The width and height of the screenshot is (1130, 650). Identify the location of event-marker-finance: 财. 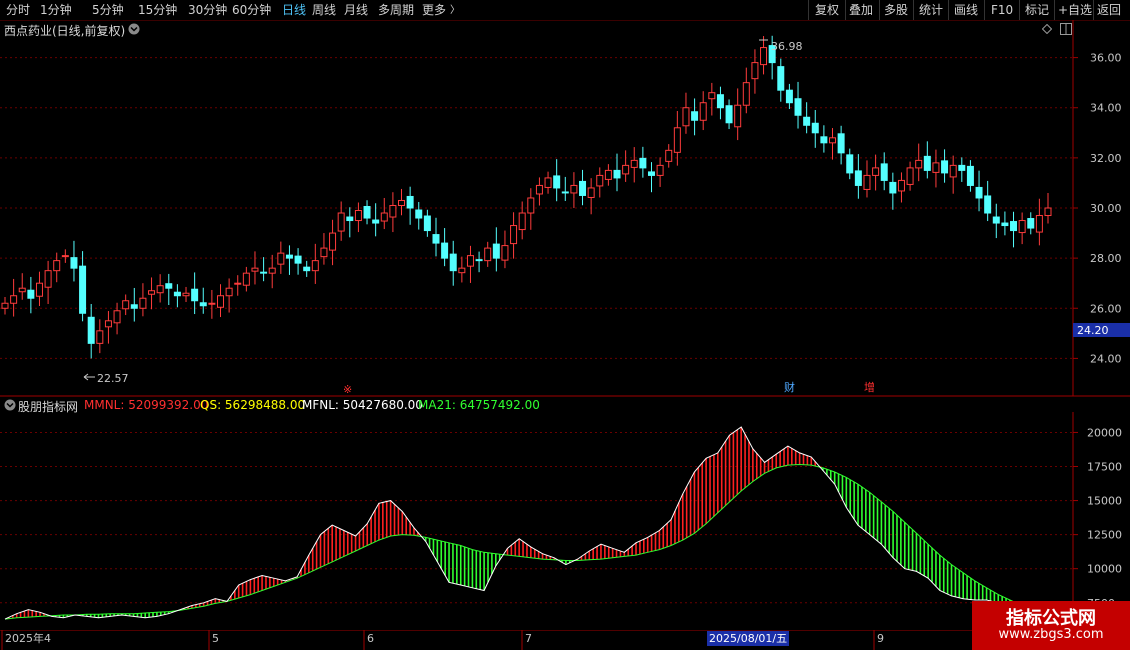
(789, 387).